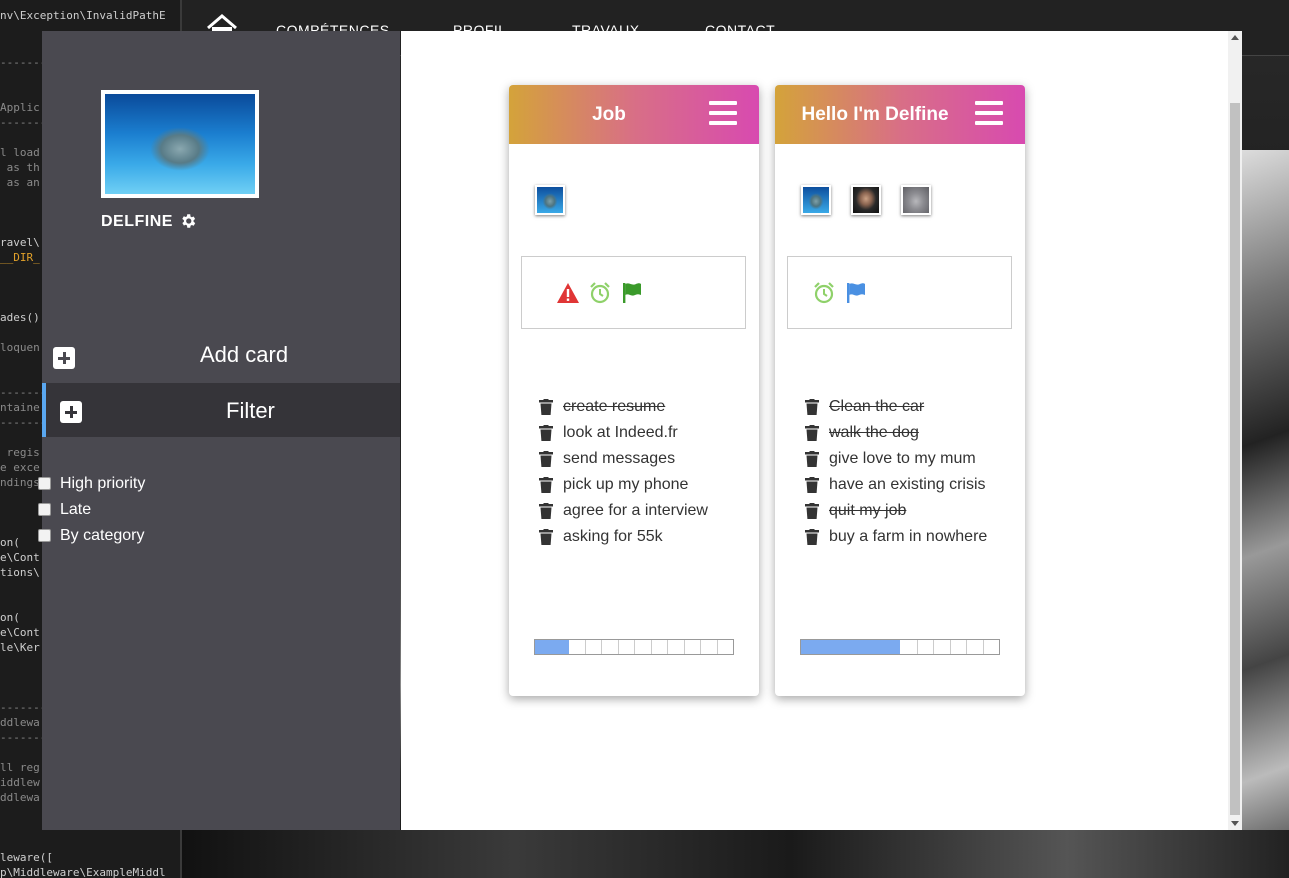 Image resolution: width=1289 pixels, height=878 pixels. I want to click on task-text: buy a farm in nowhere, so click(908, 537).